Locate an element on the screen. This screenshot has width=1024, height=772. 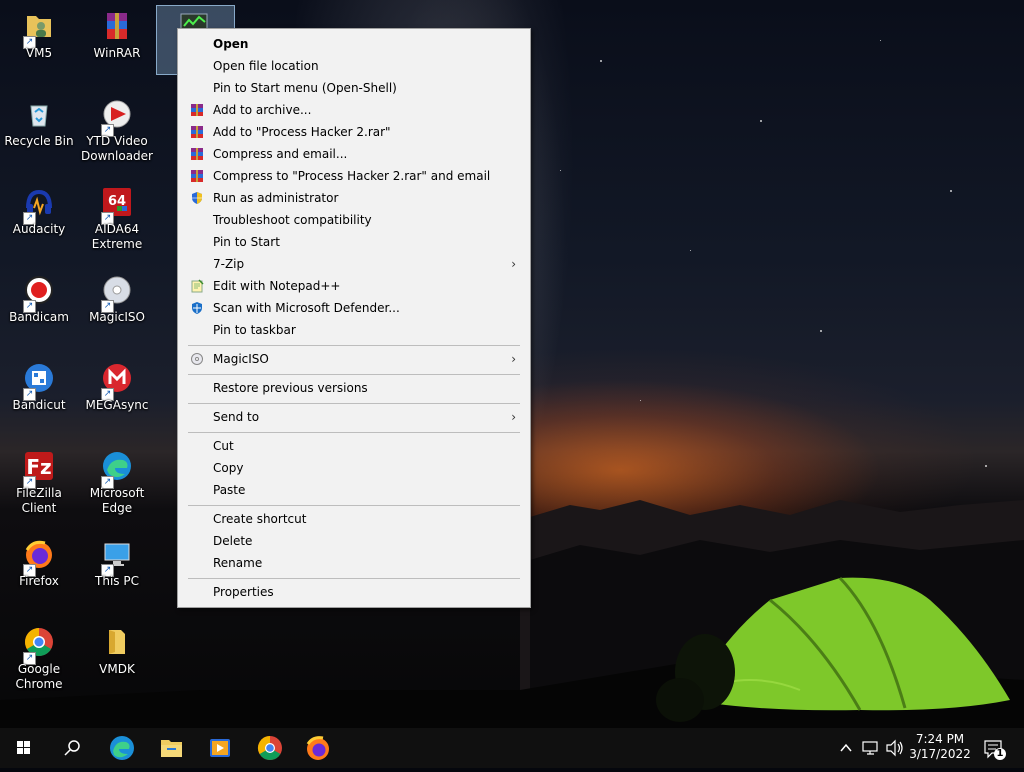
menu-item-send-to: Send to › is located at coordinates (353, 417).